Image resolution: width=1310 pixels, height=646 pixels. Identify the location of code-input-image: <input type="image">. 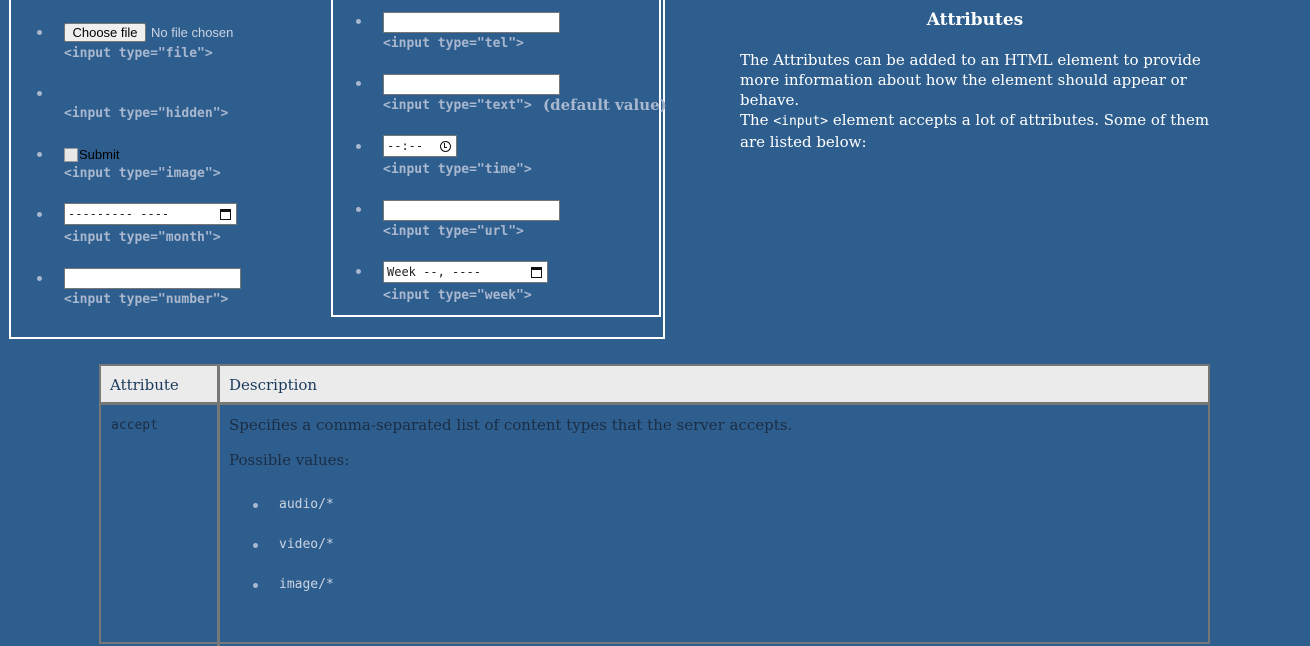
(142, 173).